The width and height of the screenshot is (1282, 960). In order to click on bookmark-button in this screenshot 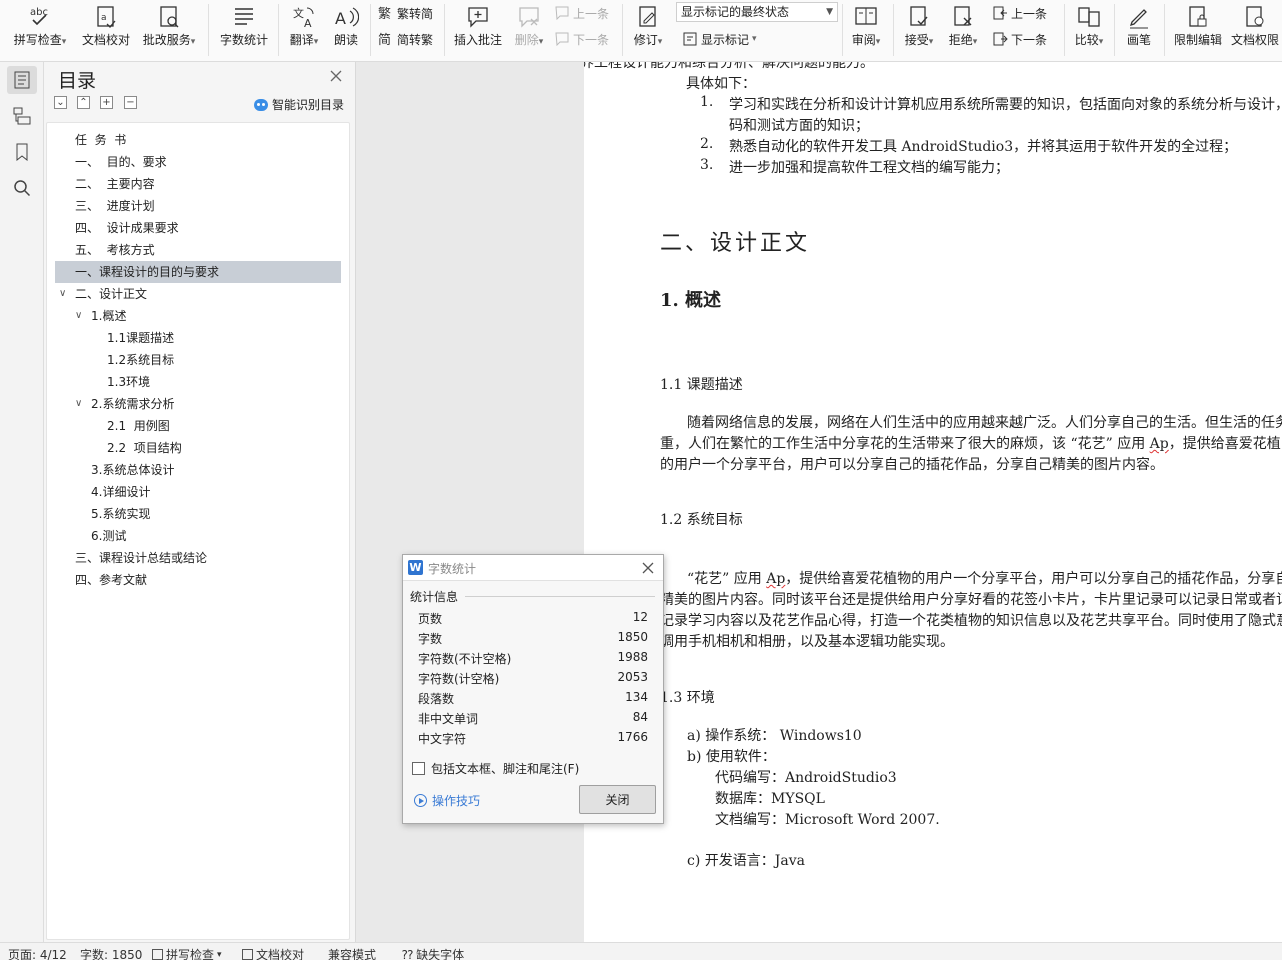, I will do `click(22, 152)`.